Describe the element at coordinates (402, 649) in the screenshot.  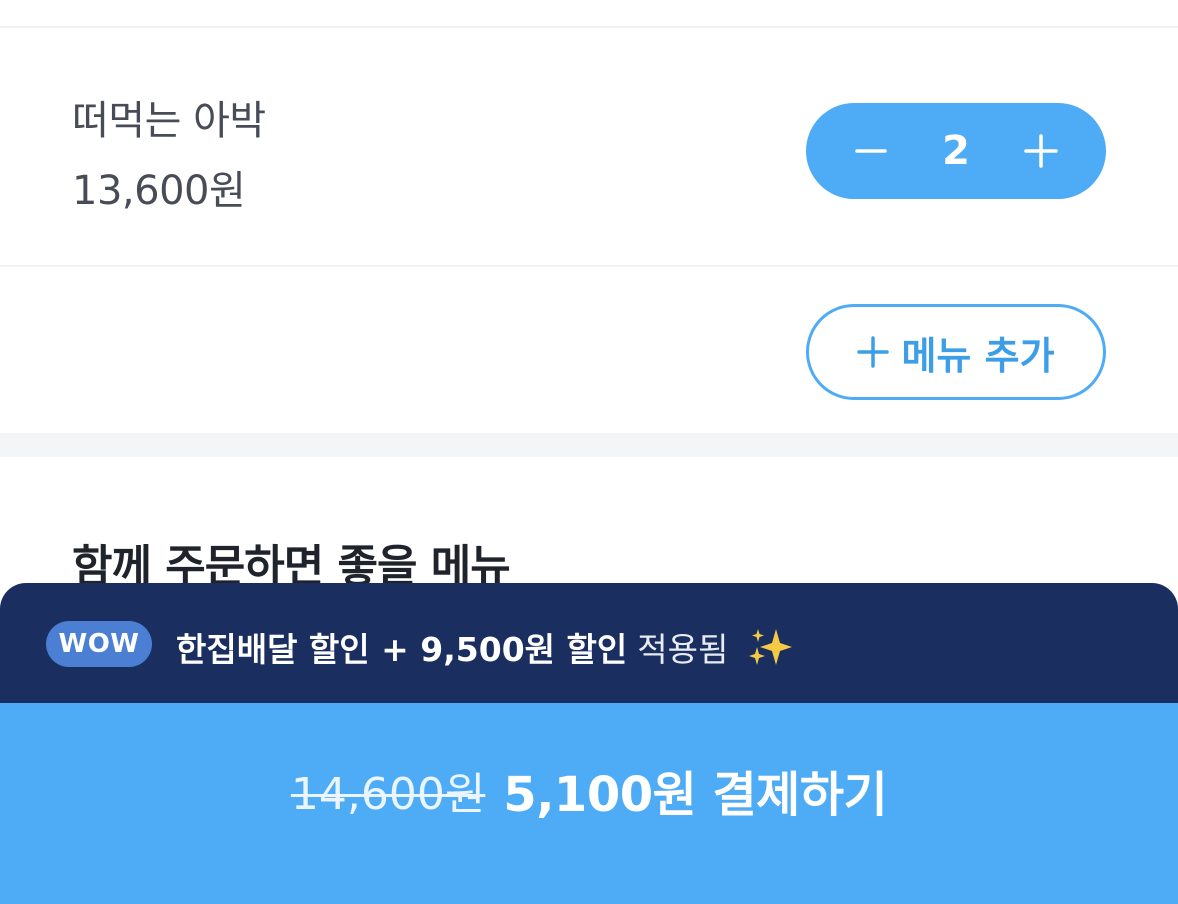
I see `wow-discount-amount: 한집배달 할인 + 9,500원 할인` at that location.